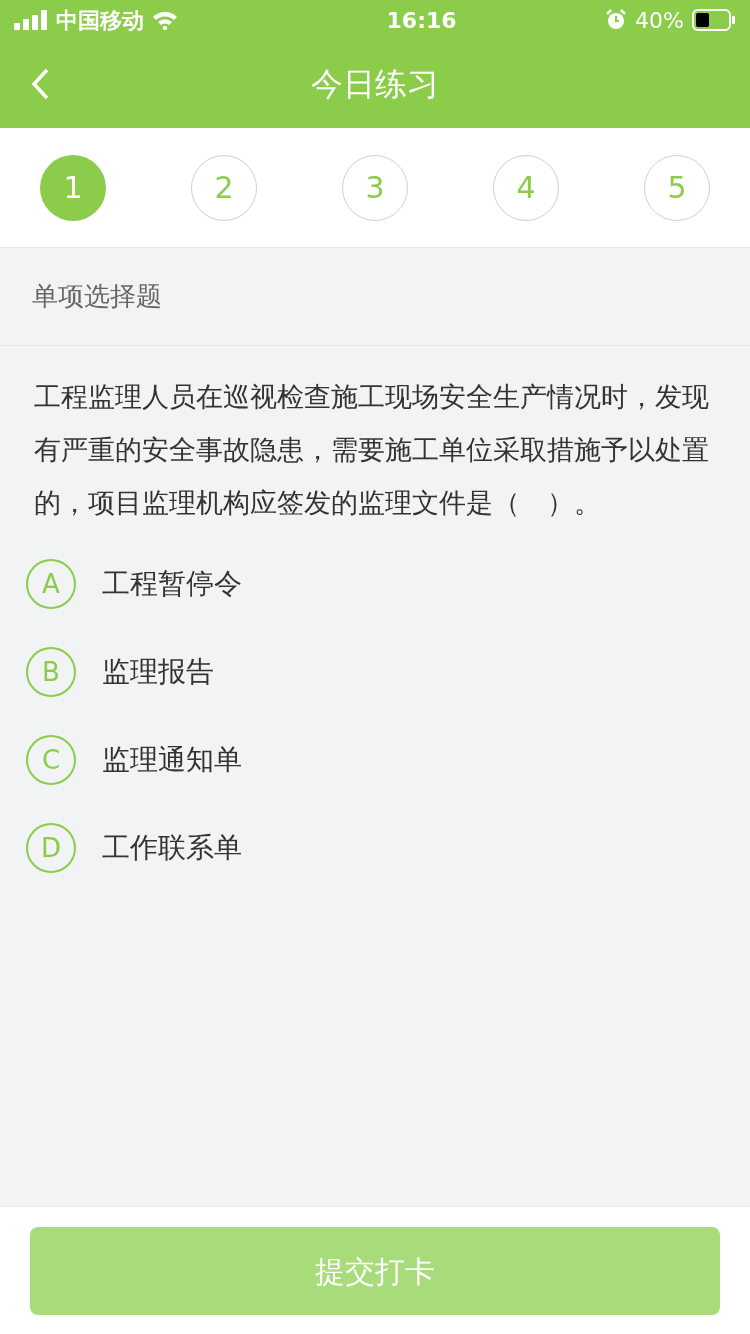 Image resolution: width=750 pixels, height=1334 pixels. I want to click on option-text: 工程暂停令, so click(172, 584).